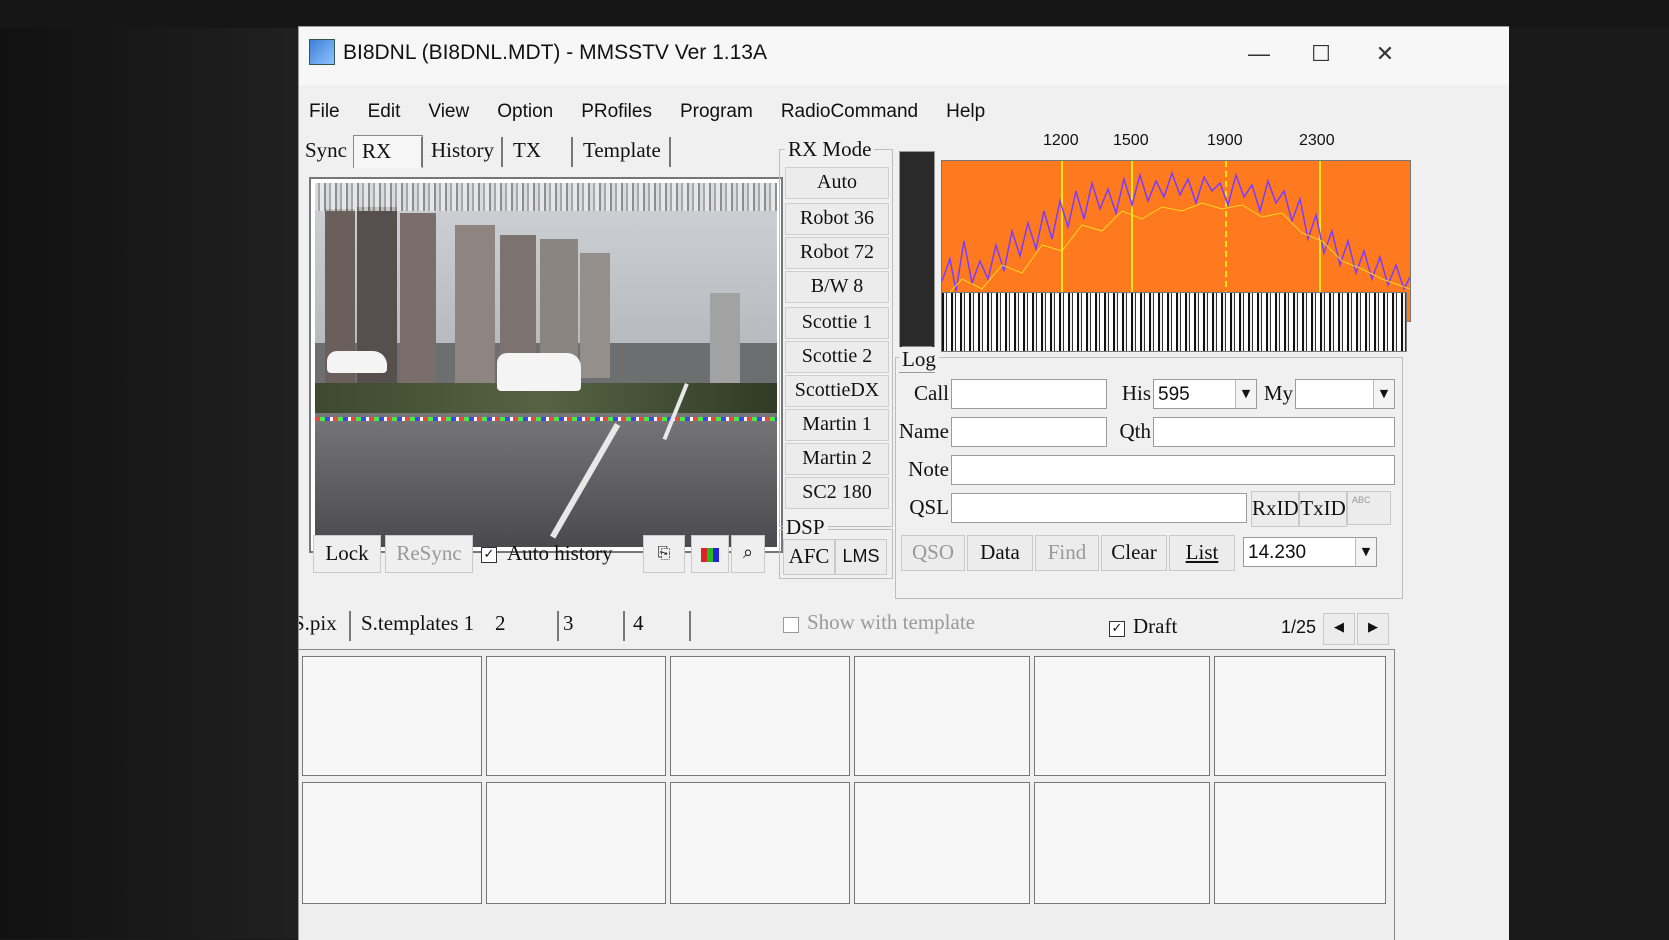 This screenshot has width=1669, height=940. I want to click on menu-edit: Edit, so click(384, 116).